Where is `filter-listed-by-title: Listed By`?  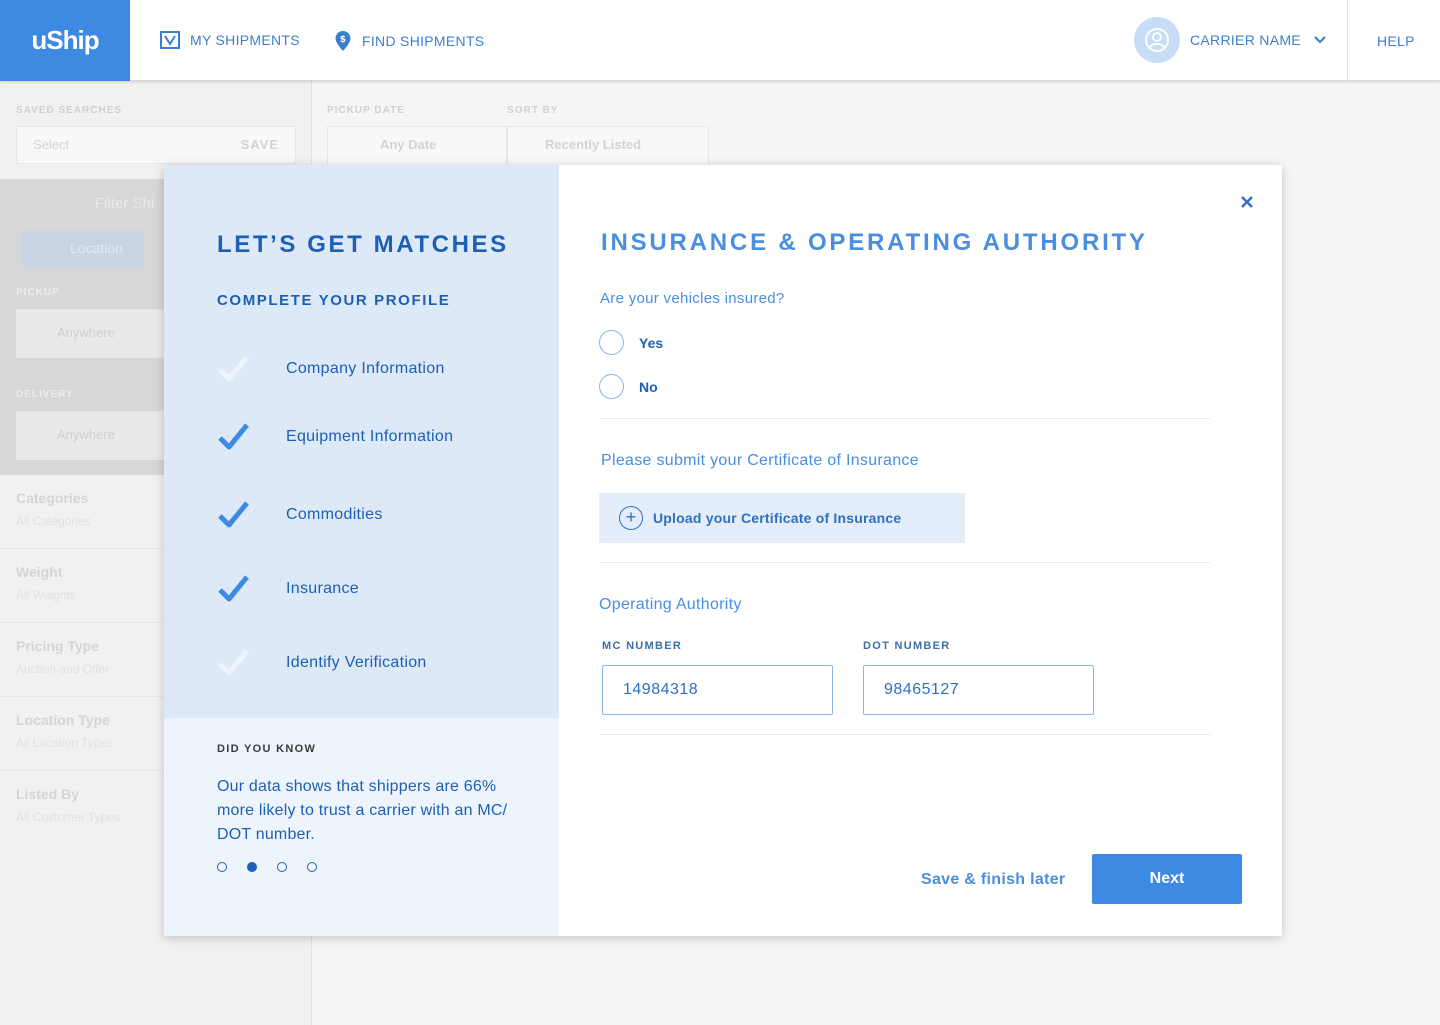 filter-listed-by-title: Listed By is located at coordinates (48, 794).